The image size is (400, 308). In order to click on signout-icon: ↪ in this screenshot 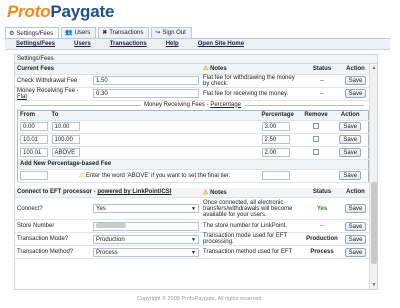, I will do `click(158, 33)`.